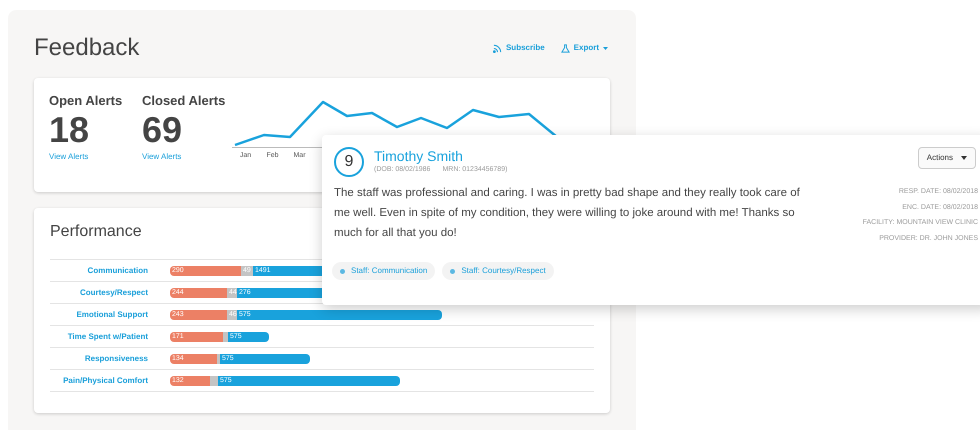  Describe the element at coordinates (69, 129) in the screenshot. I see `alert-count: 18` at that location.